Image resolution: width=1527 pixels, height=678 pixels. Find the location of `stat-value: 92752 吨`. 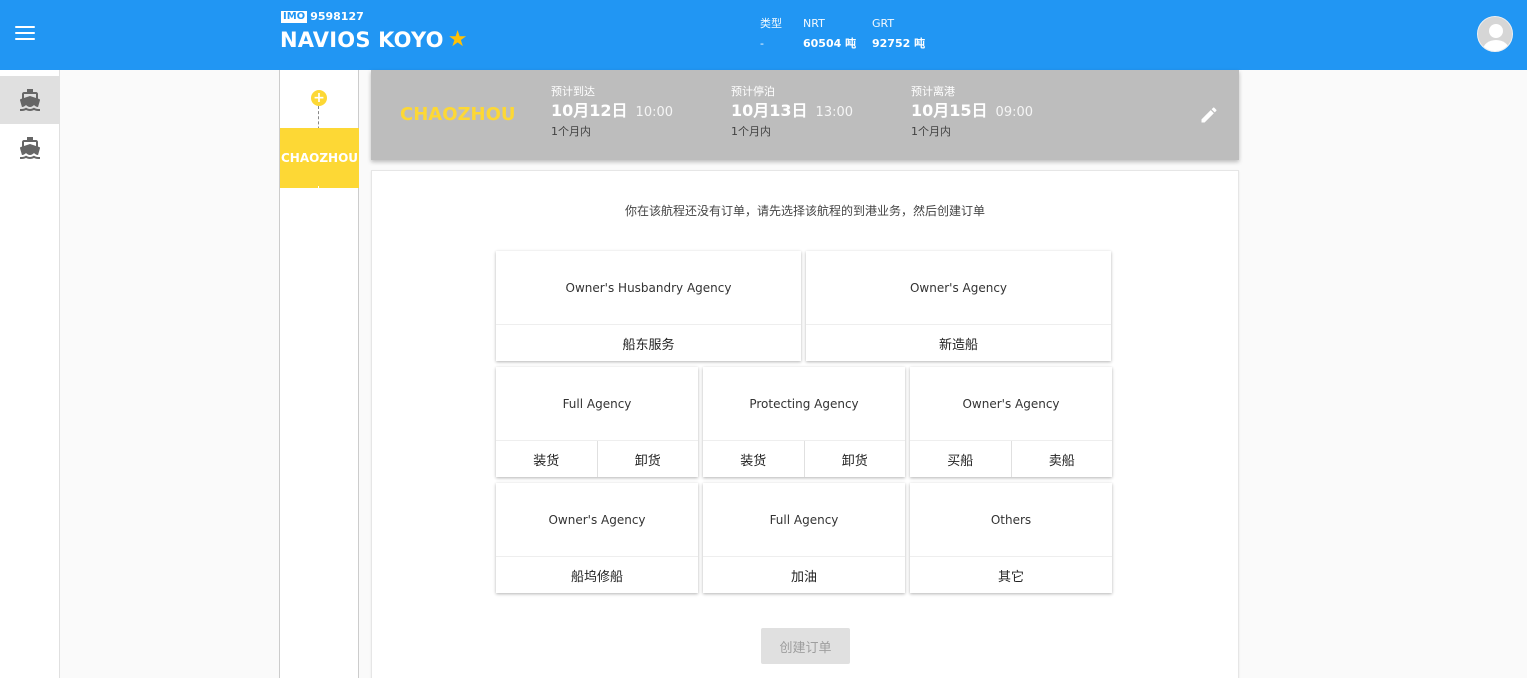

stat-value: 92752 吨 is located at coordinates (899, 43).